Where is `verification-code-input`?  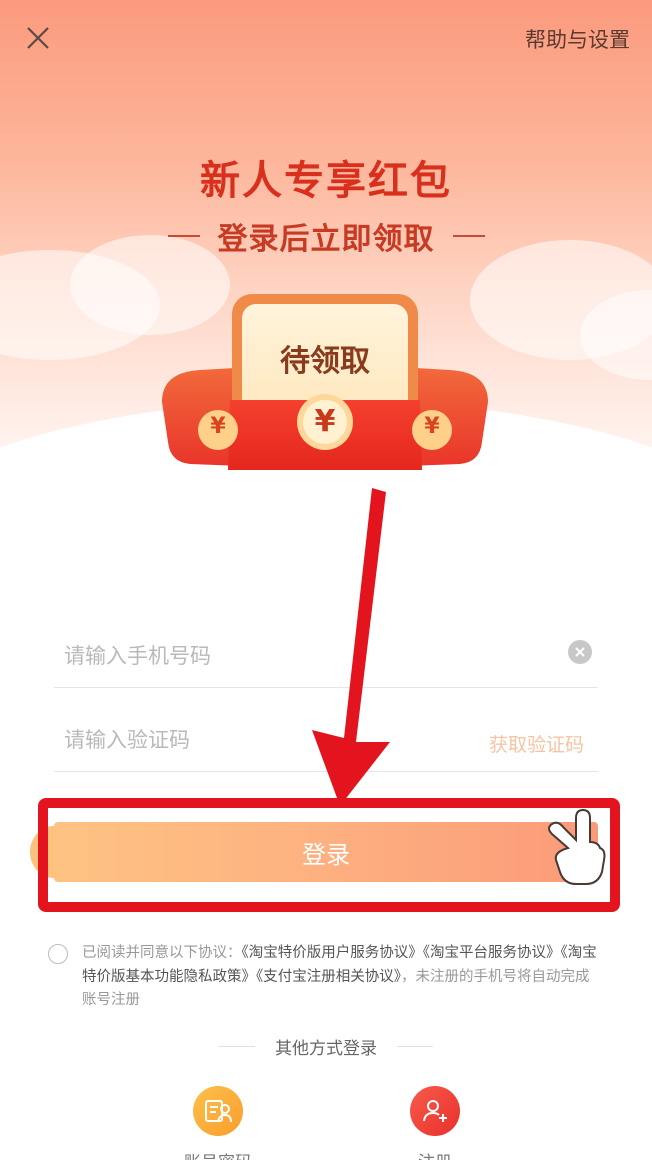 verification-code-input is located at coordinates (274, 740).